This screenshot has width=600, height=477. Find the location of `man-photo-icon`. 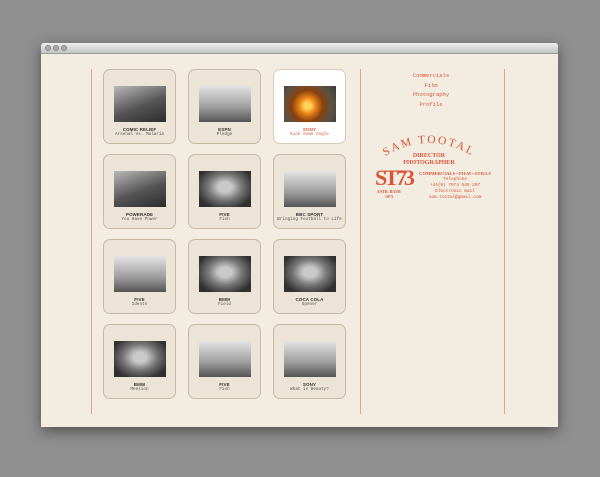

man-photo-icon is located at coordinates (140, 104).